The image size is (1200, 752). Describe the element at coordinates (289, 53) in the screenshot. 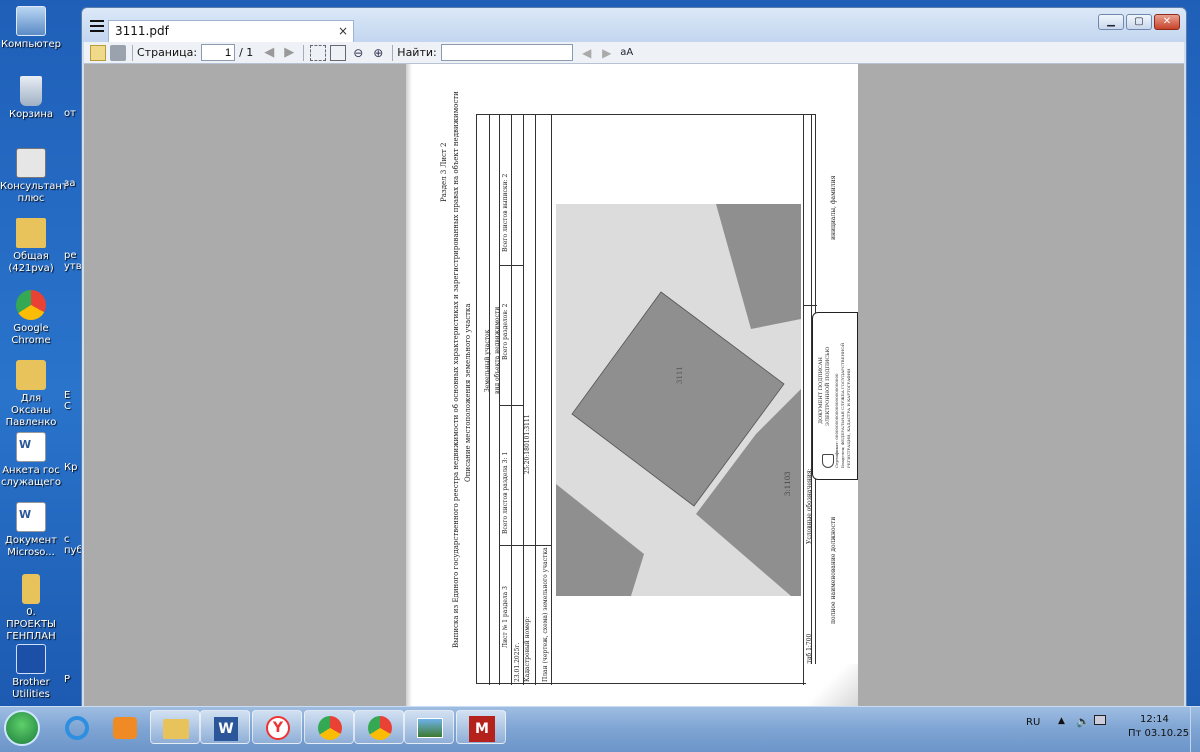

I see `next-page-icon: ▶` at that location.